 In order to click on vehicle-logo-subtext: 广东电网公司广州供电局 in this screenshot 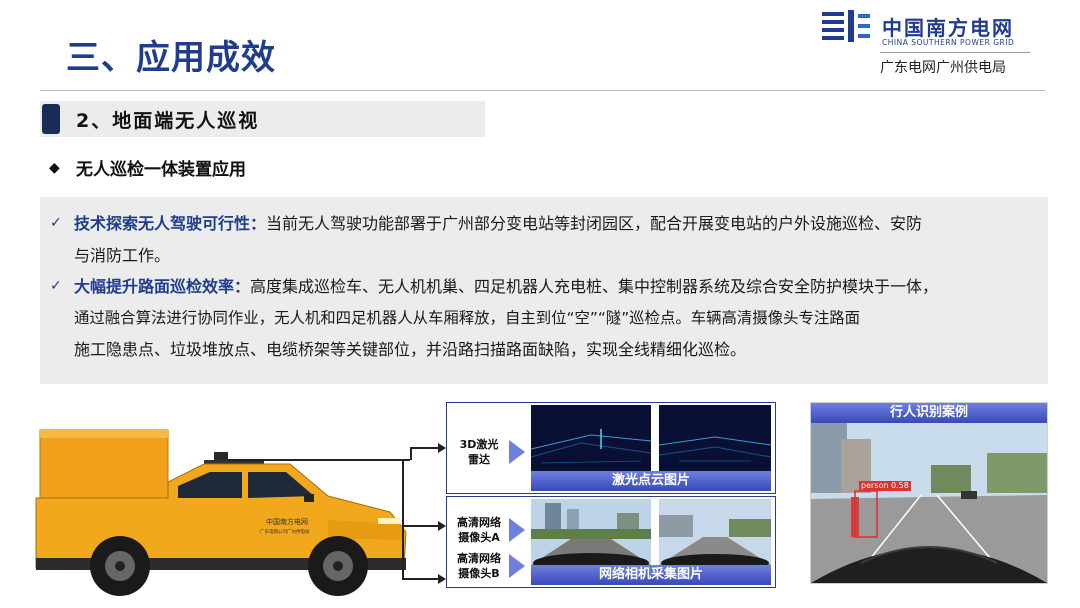, I will do `click(285, 531)`.